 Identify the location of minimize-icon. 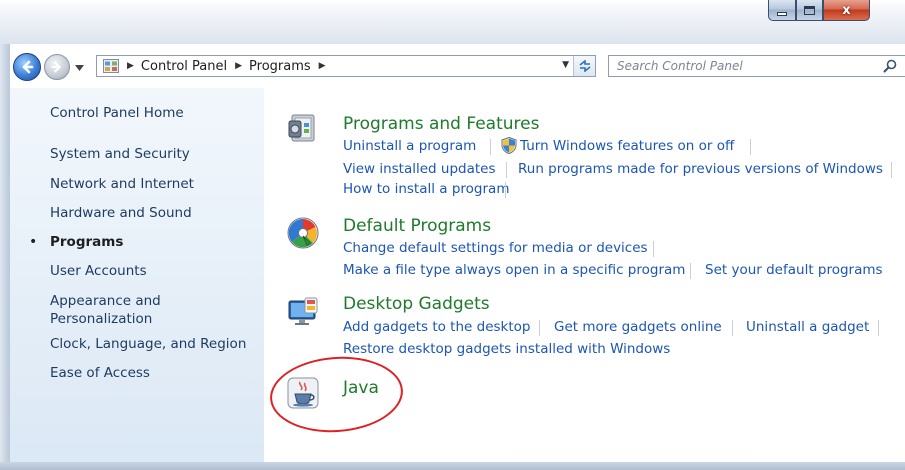
(782, 14).